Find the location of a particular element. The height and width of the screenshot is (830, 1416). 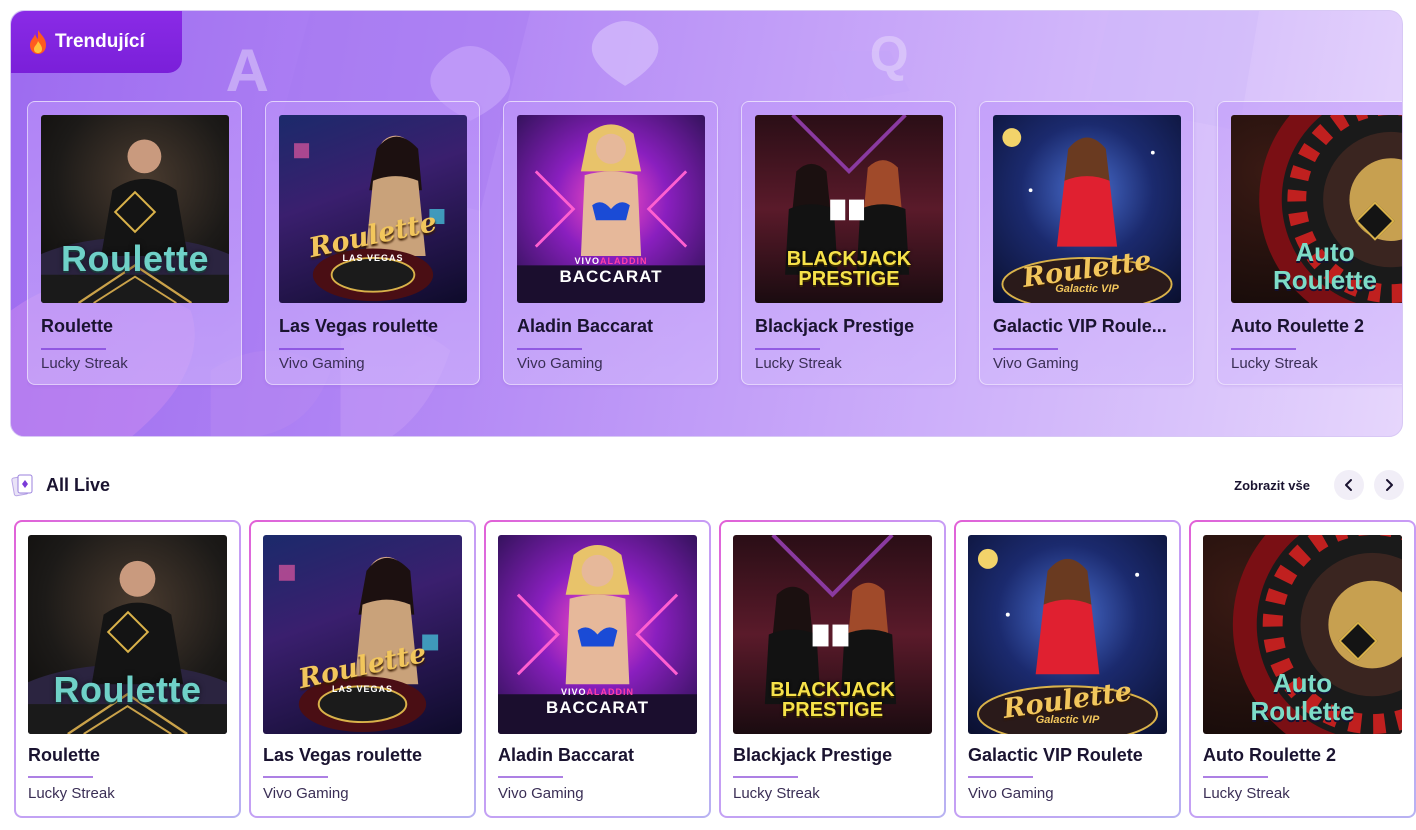

next-button is located at coordinates (1389, 485).